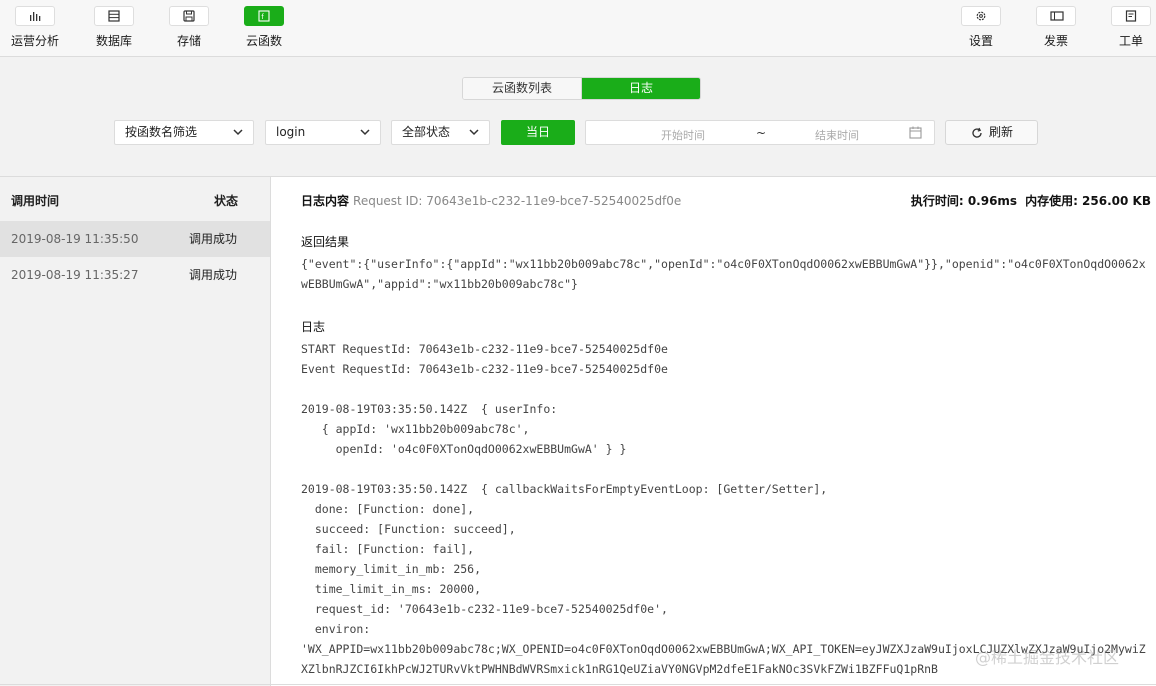 This screenshot has width=1156, height=686. What do you see at coordinates (1130, 41) in the screenshot?
I see `toolbar-ticket-label: 工单` at bounding box center [1130, 41].